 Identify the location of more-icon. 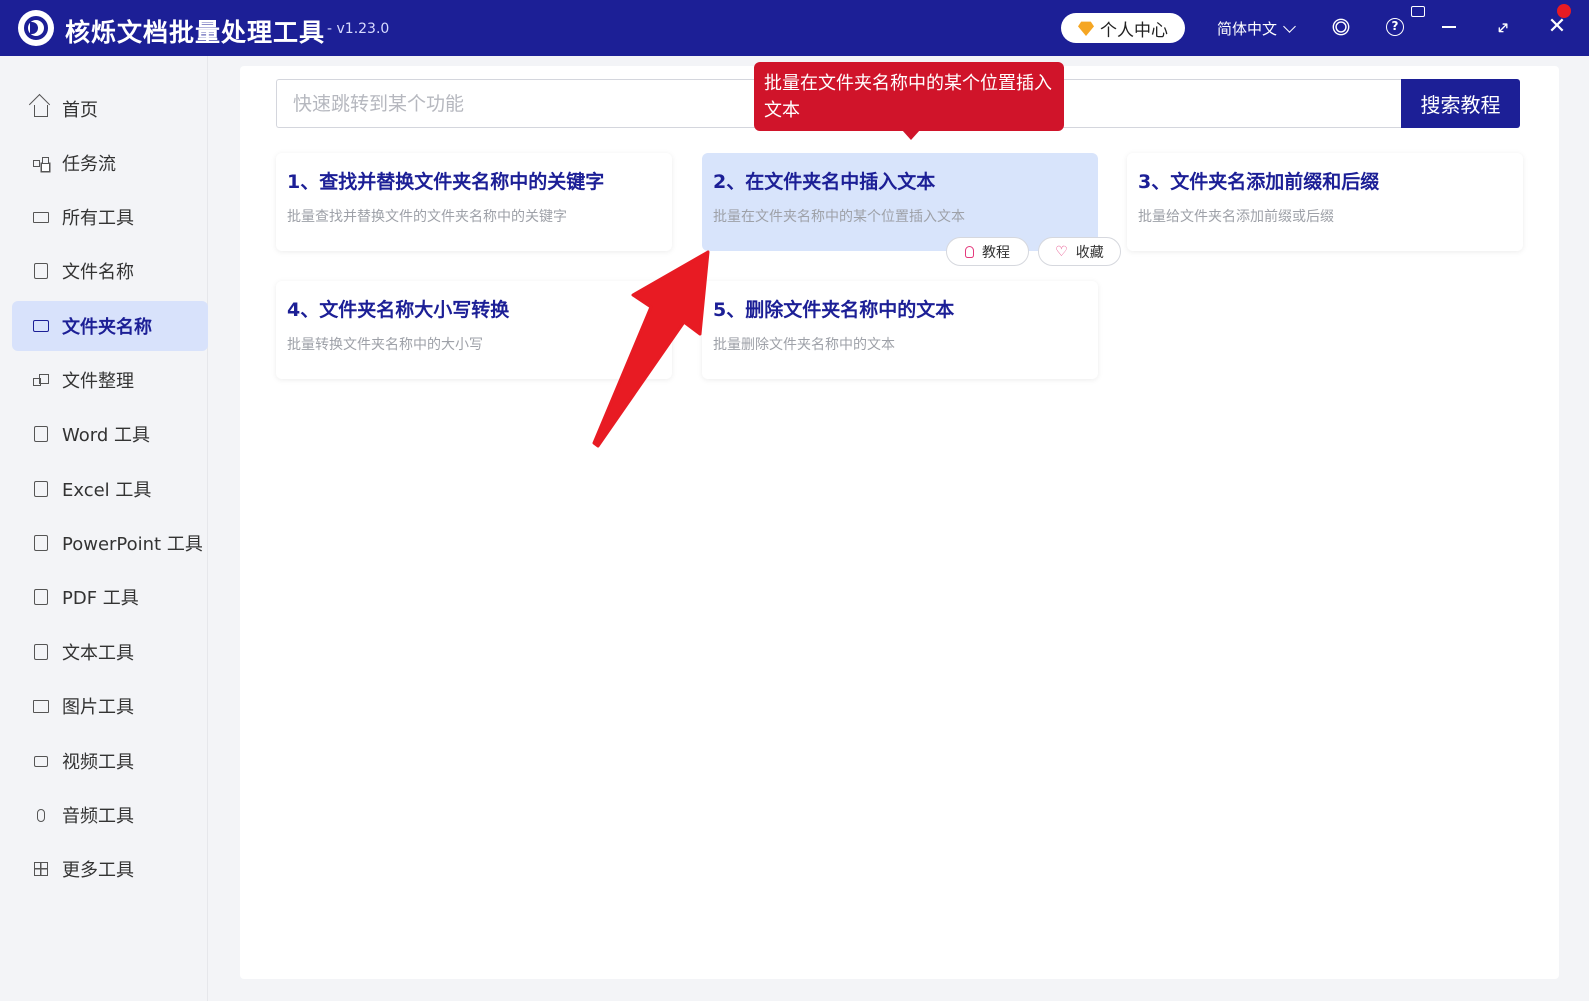
(41, 869).